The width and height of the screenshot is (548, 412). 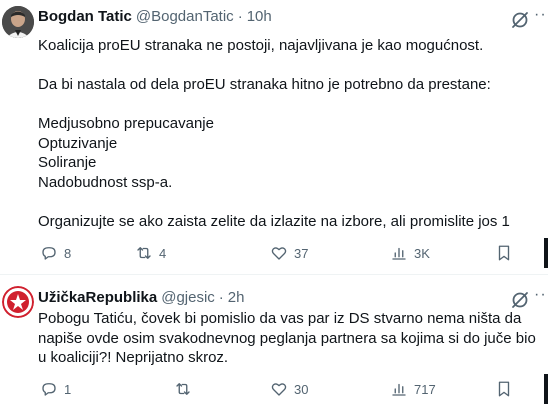 What do you see at coordinates (301, 389) in the screenshot?
I see `like-count: 30` at bounding box center [301, 389].